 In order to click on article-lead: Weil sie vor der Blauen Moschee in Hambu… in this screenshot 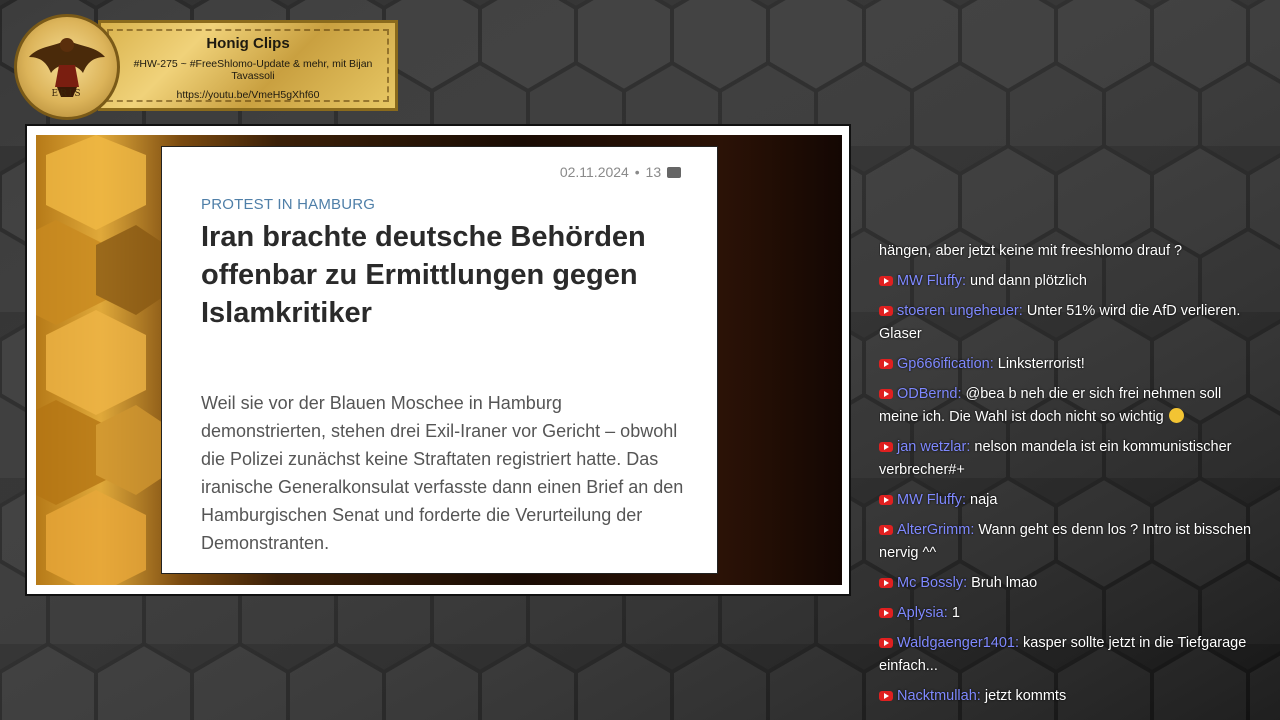, I will do `click(442, 473)`.